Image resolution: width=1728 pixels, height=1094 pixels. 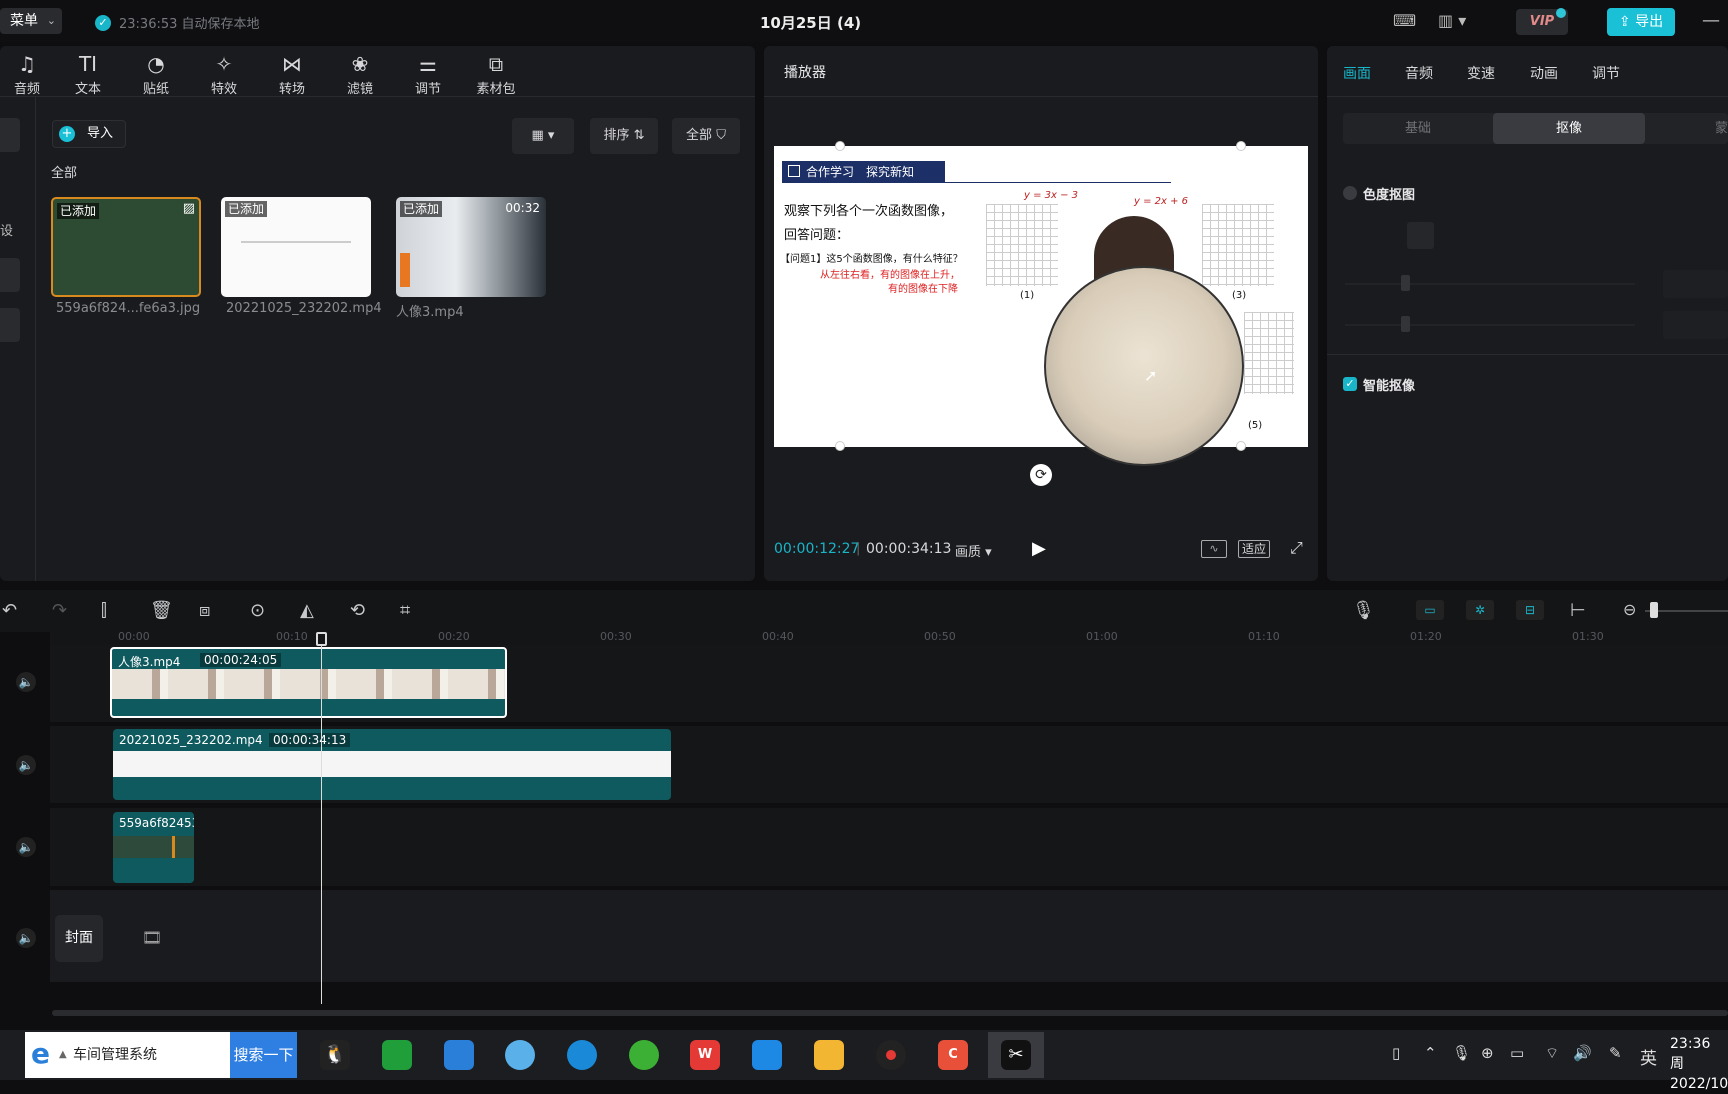 What do you see at coordinates (1544, 73) in the screenshot?
I see `tab-animation: 动画` at bounding box center [1544, 73].